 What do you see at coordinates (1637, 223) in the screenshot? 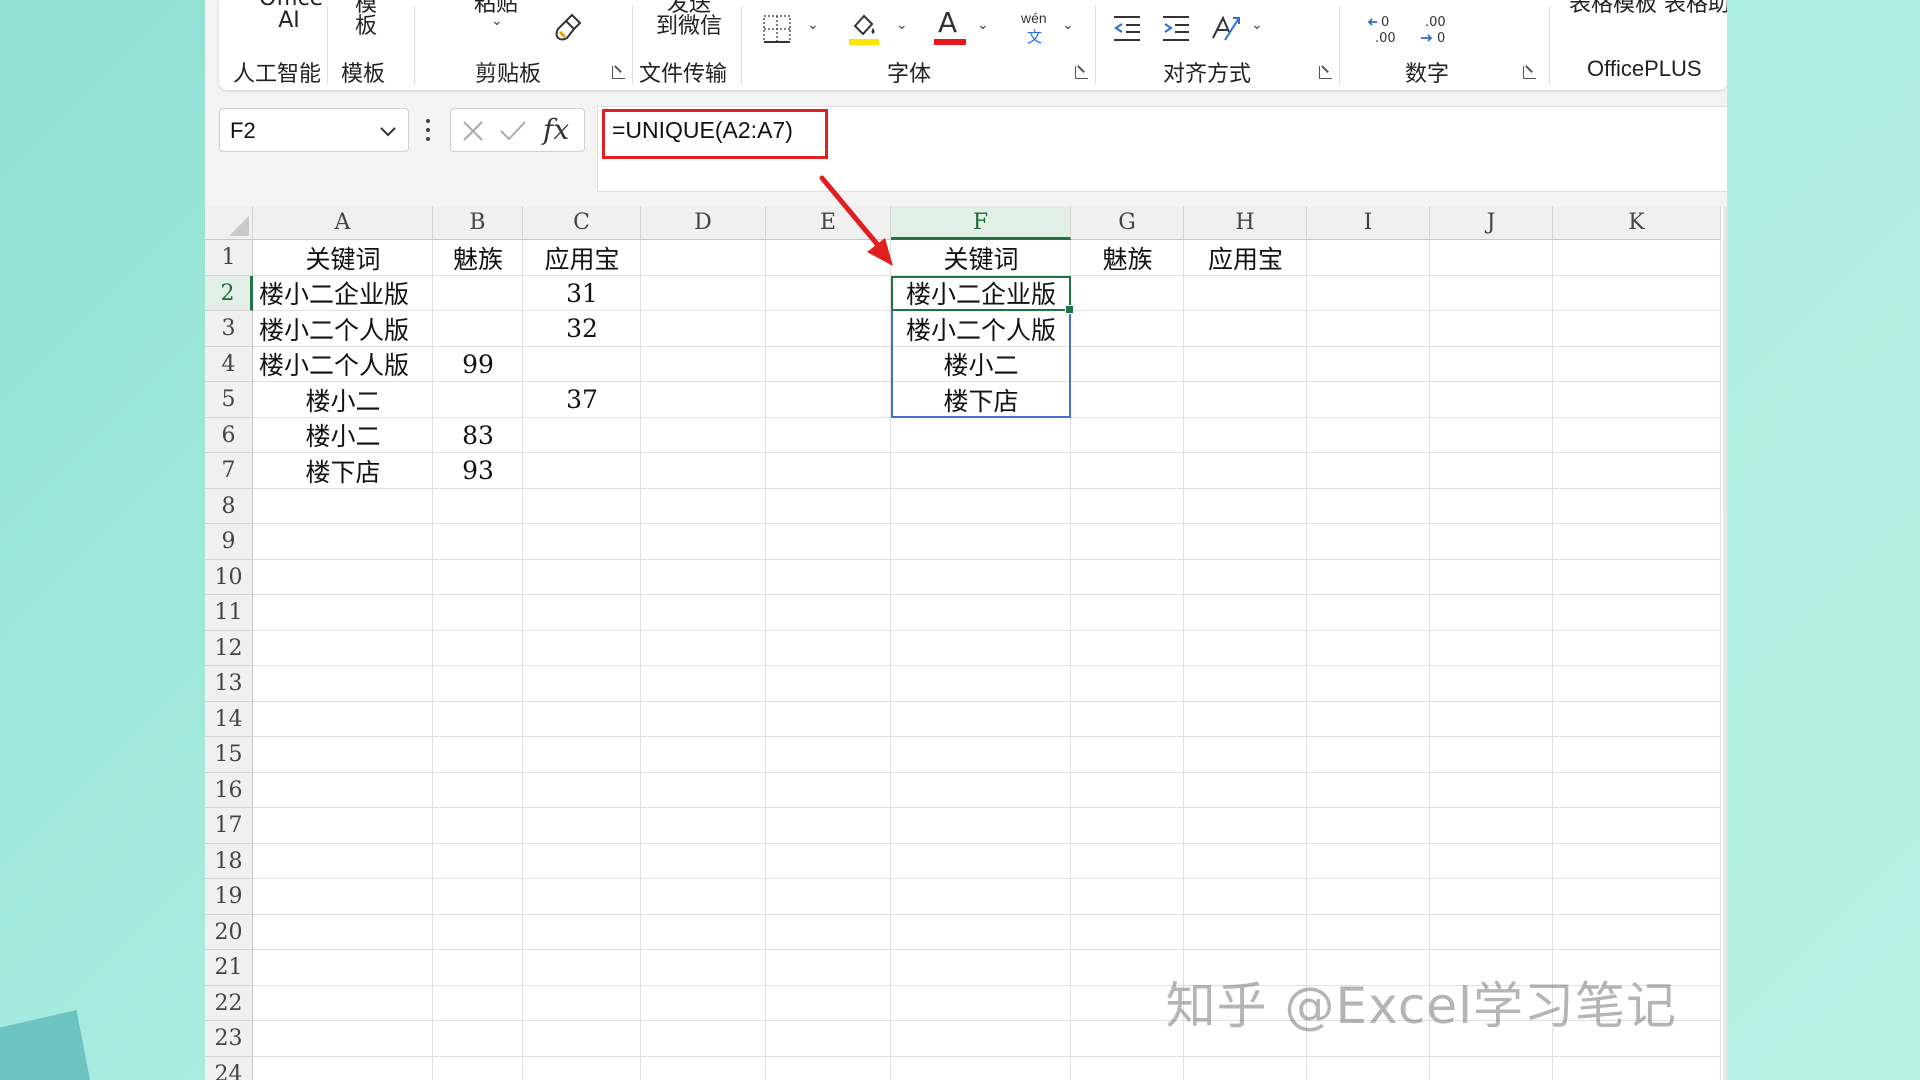
I see `column-header-k: K` at bounding box center [1637, 223].